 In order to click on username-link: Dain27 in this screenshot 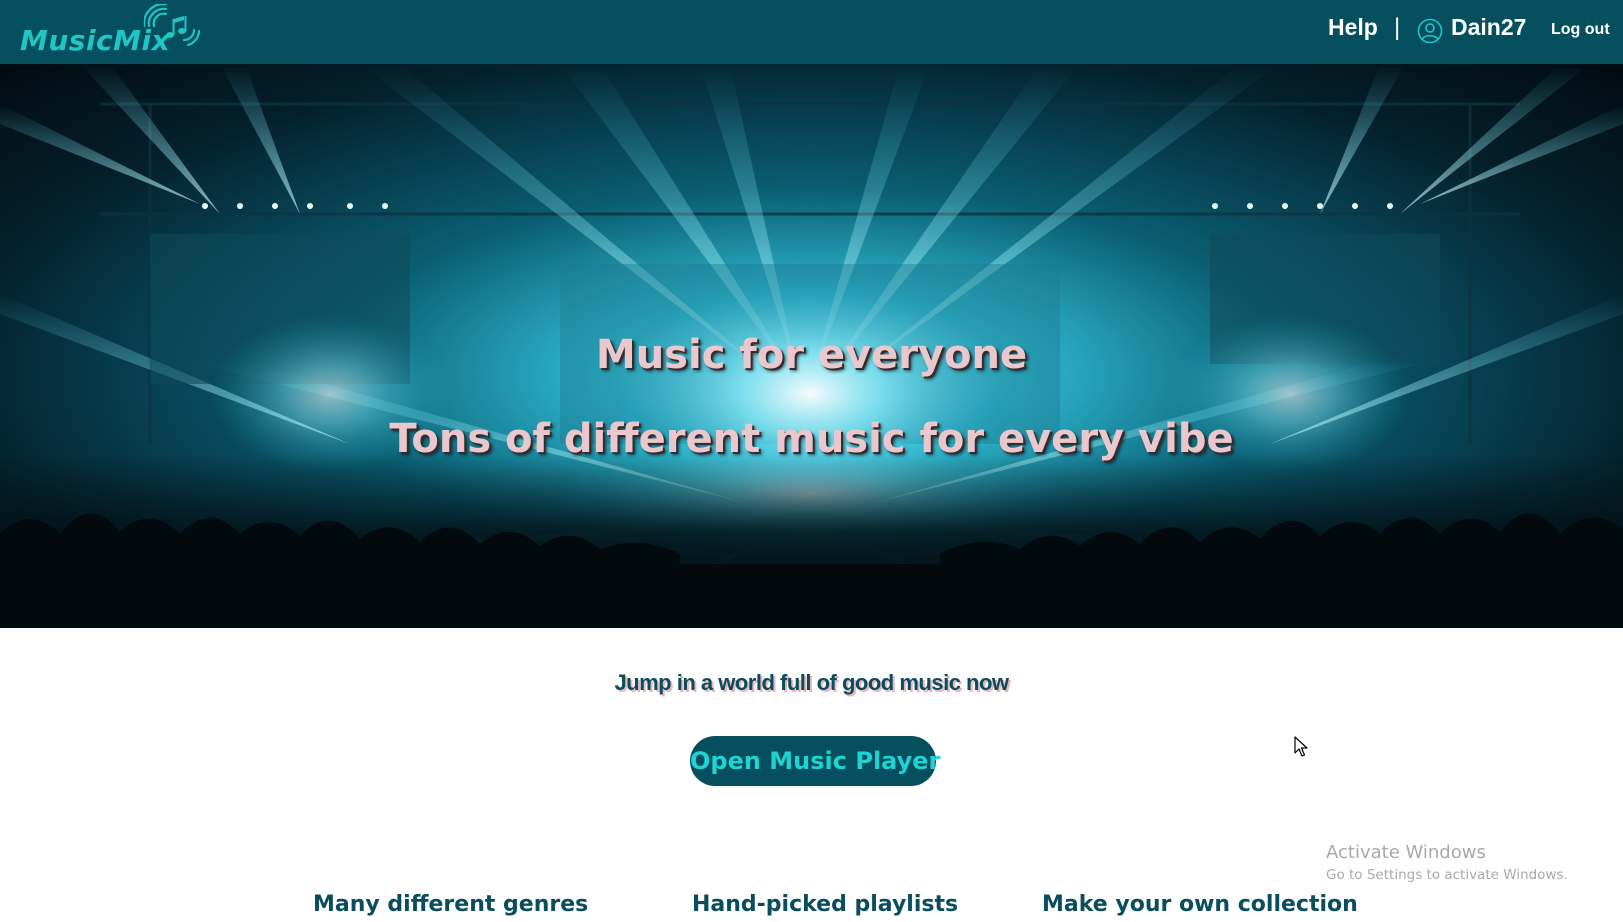, I will do `click(1488, 27)`.